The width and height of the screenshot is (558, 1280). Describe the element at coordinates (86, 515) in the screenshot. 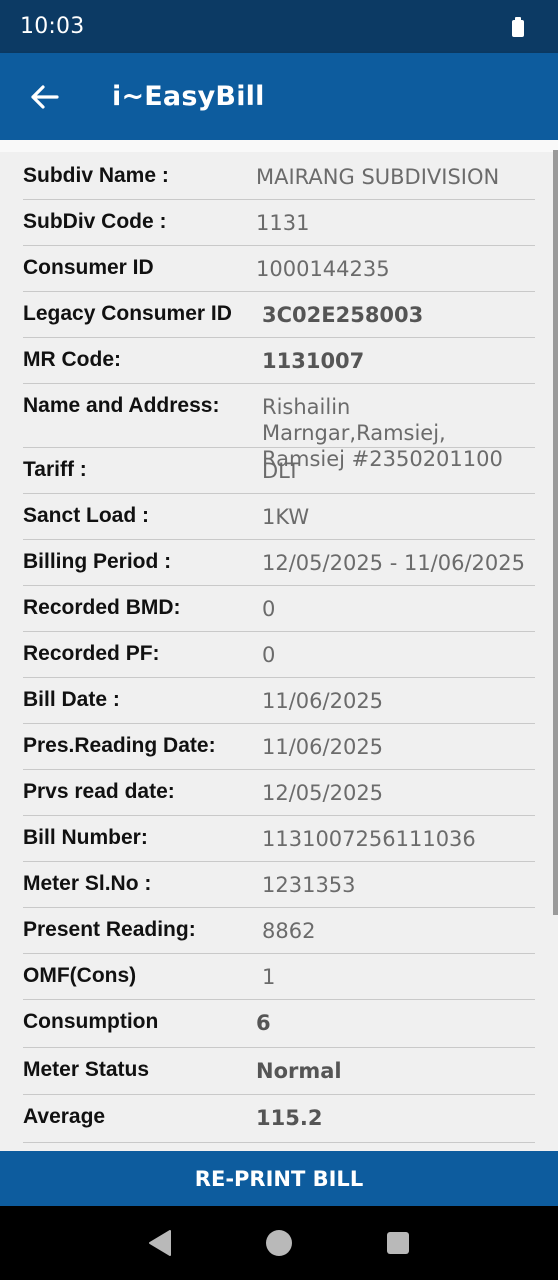

I see `detail-label: Sanct Load :` at that location.